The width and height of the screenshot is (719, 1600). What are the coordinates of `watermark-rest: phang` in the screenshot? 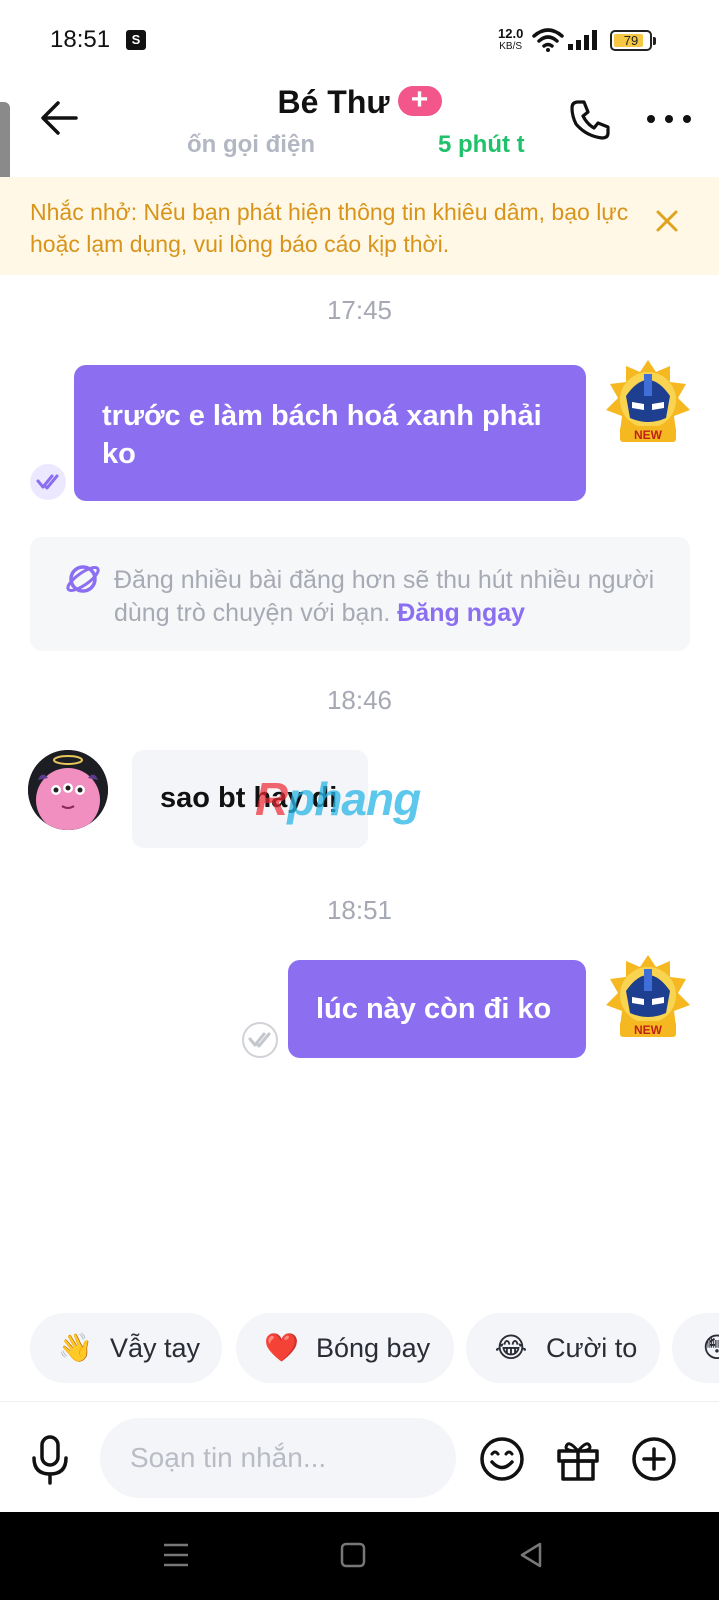 It's located at (354, 799).